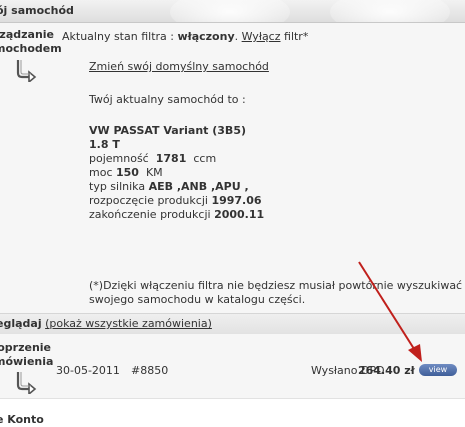  Describe the element at coordinates (27, 34) in the screenshot. I see `label-line: rządzanie` at that location.